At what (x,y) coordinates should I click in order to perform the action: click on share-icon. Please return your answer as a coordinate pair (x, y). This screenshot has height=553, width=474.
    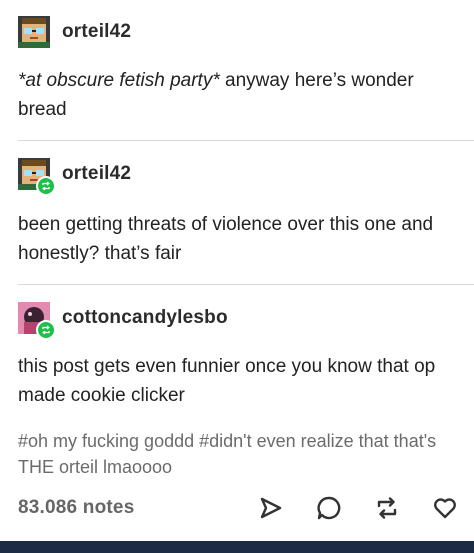
    Looking at the image, I should click on (271, 508).